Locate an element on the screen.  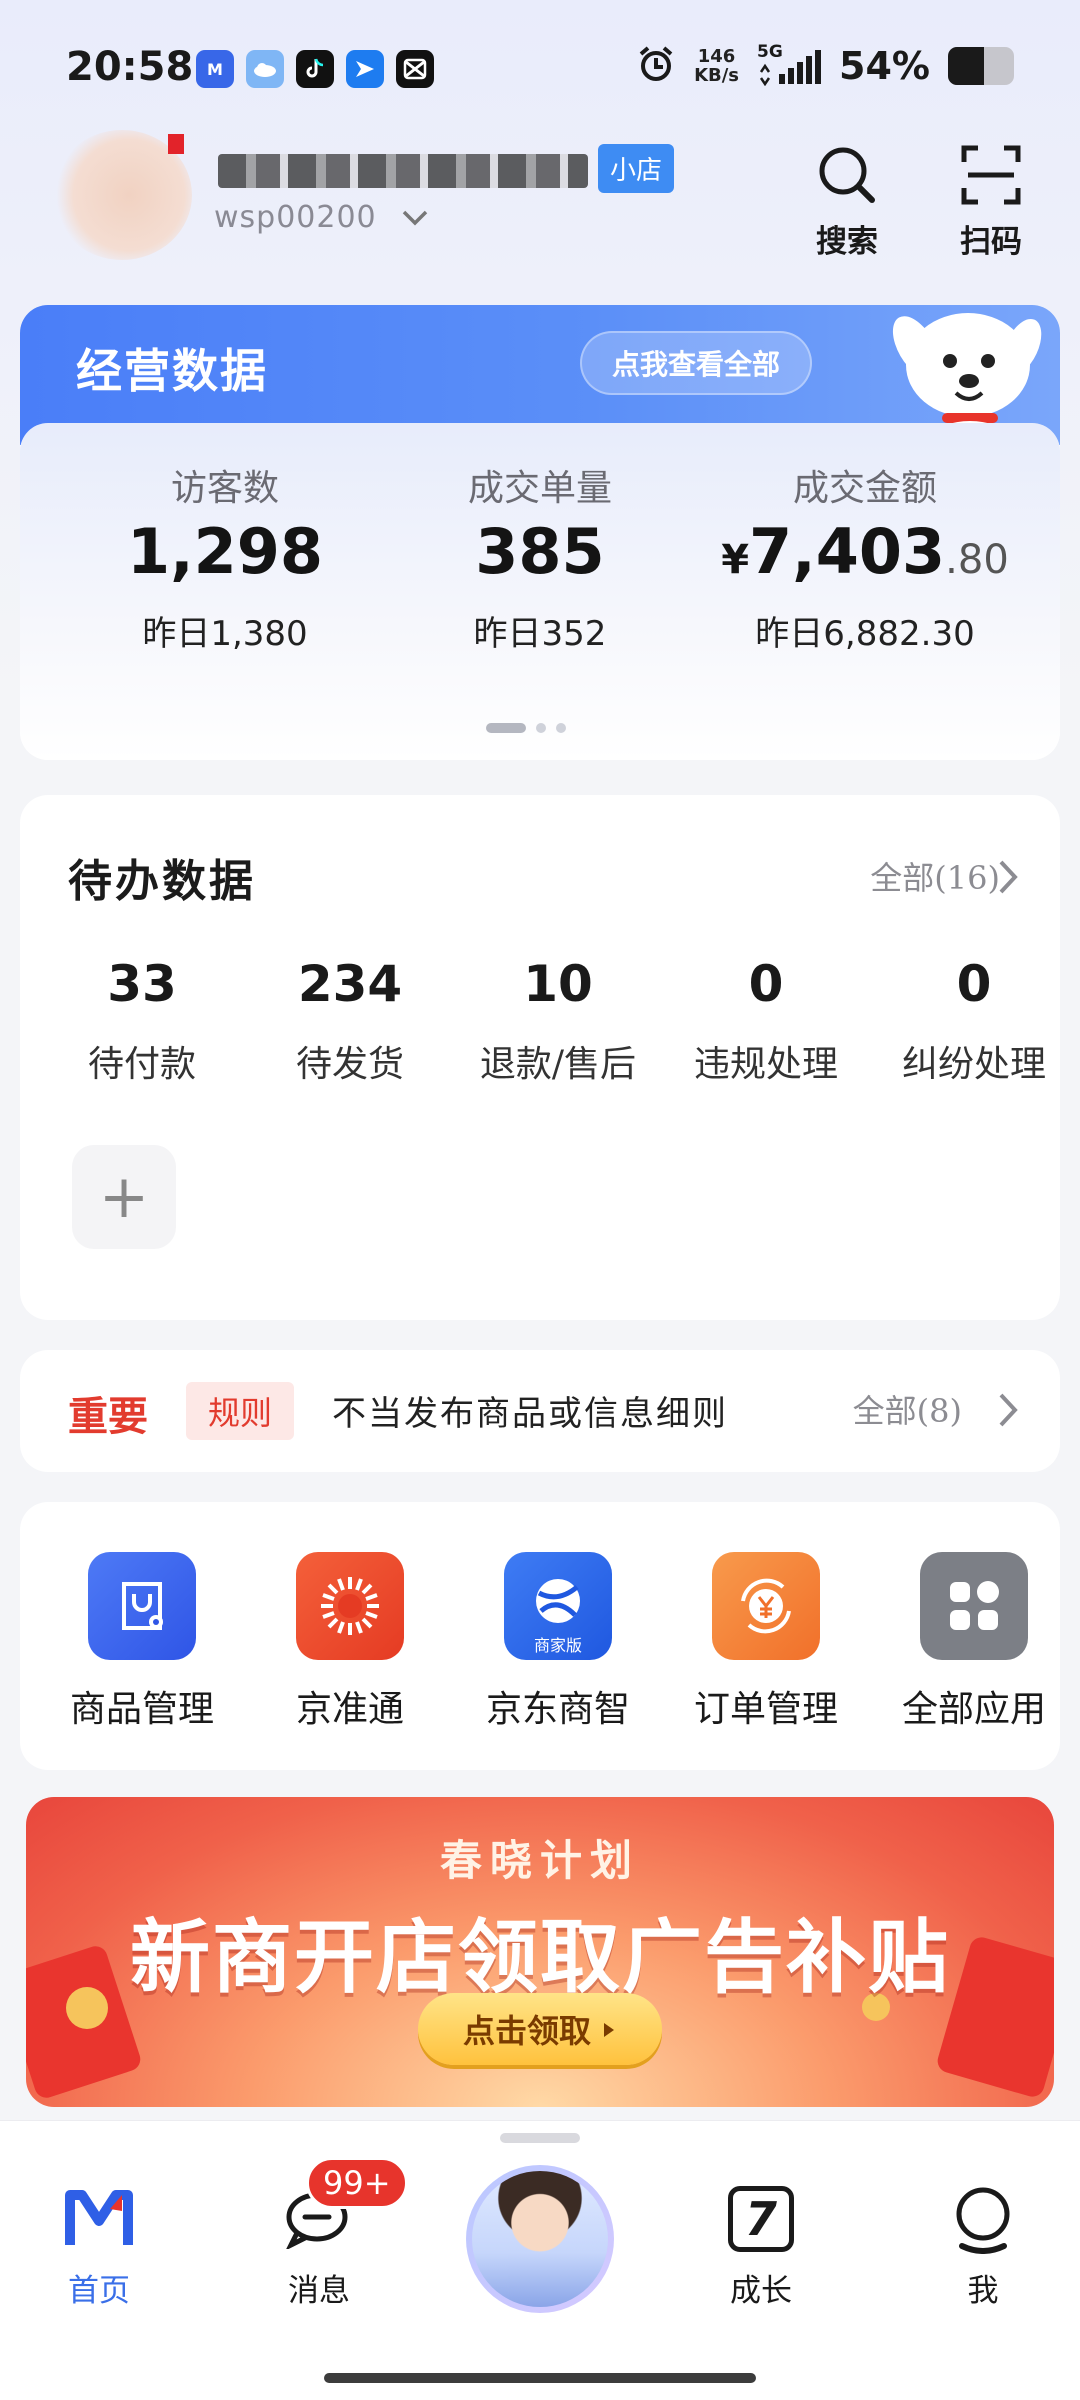
app-shortcuts: 商品管理 京准通 商家版 京东商智 订单管理 全部应用 is located at coordinates (540, 1636).